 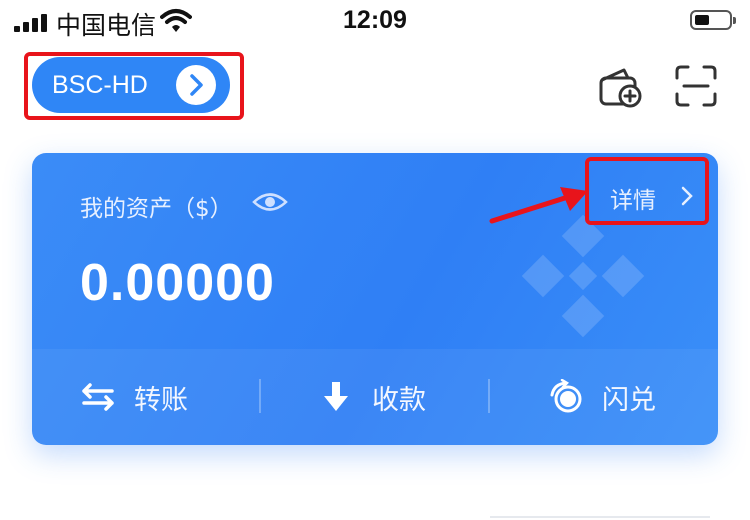 I want to click on receive-icon, so click(x=336, y=396).